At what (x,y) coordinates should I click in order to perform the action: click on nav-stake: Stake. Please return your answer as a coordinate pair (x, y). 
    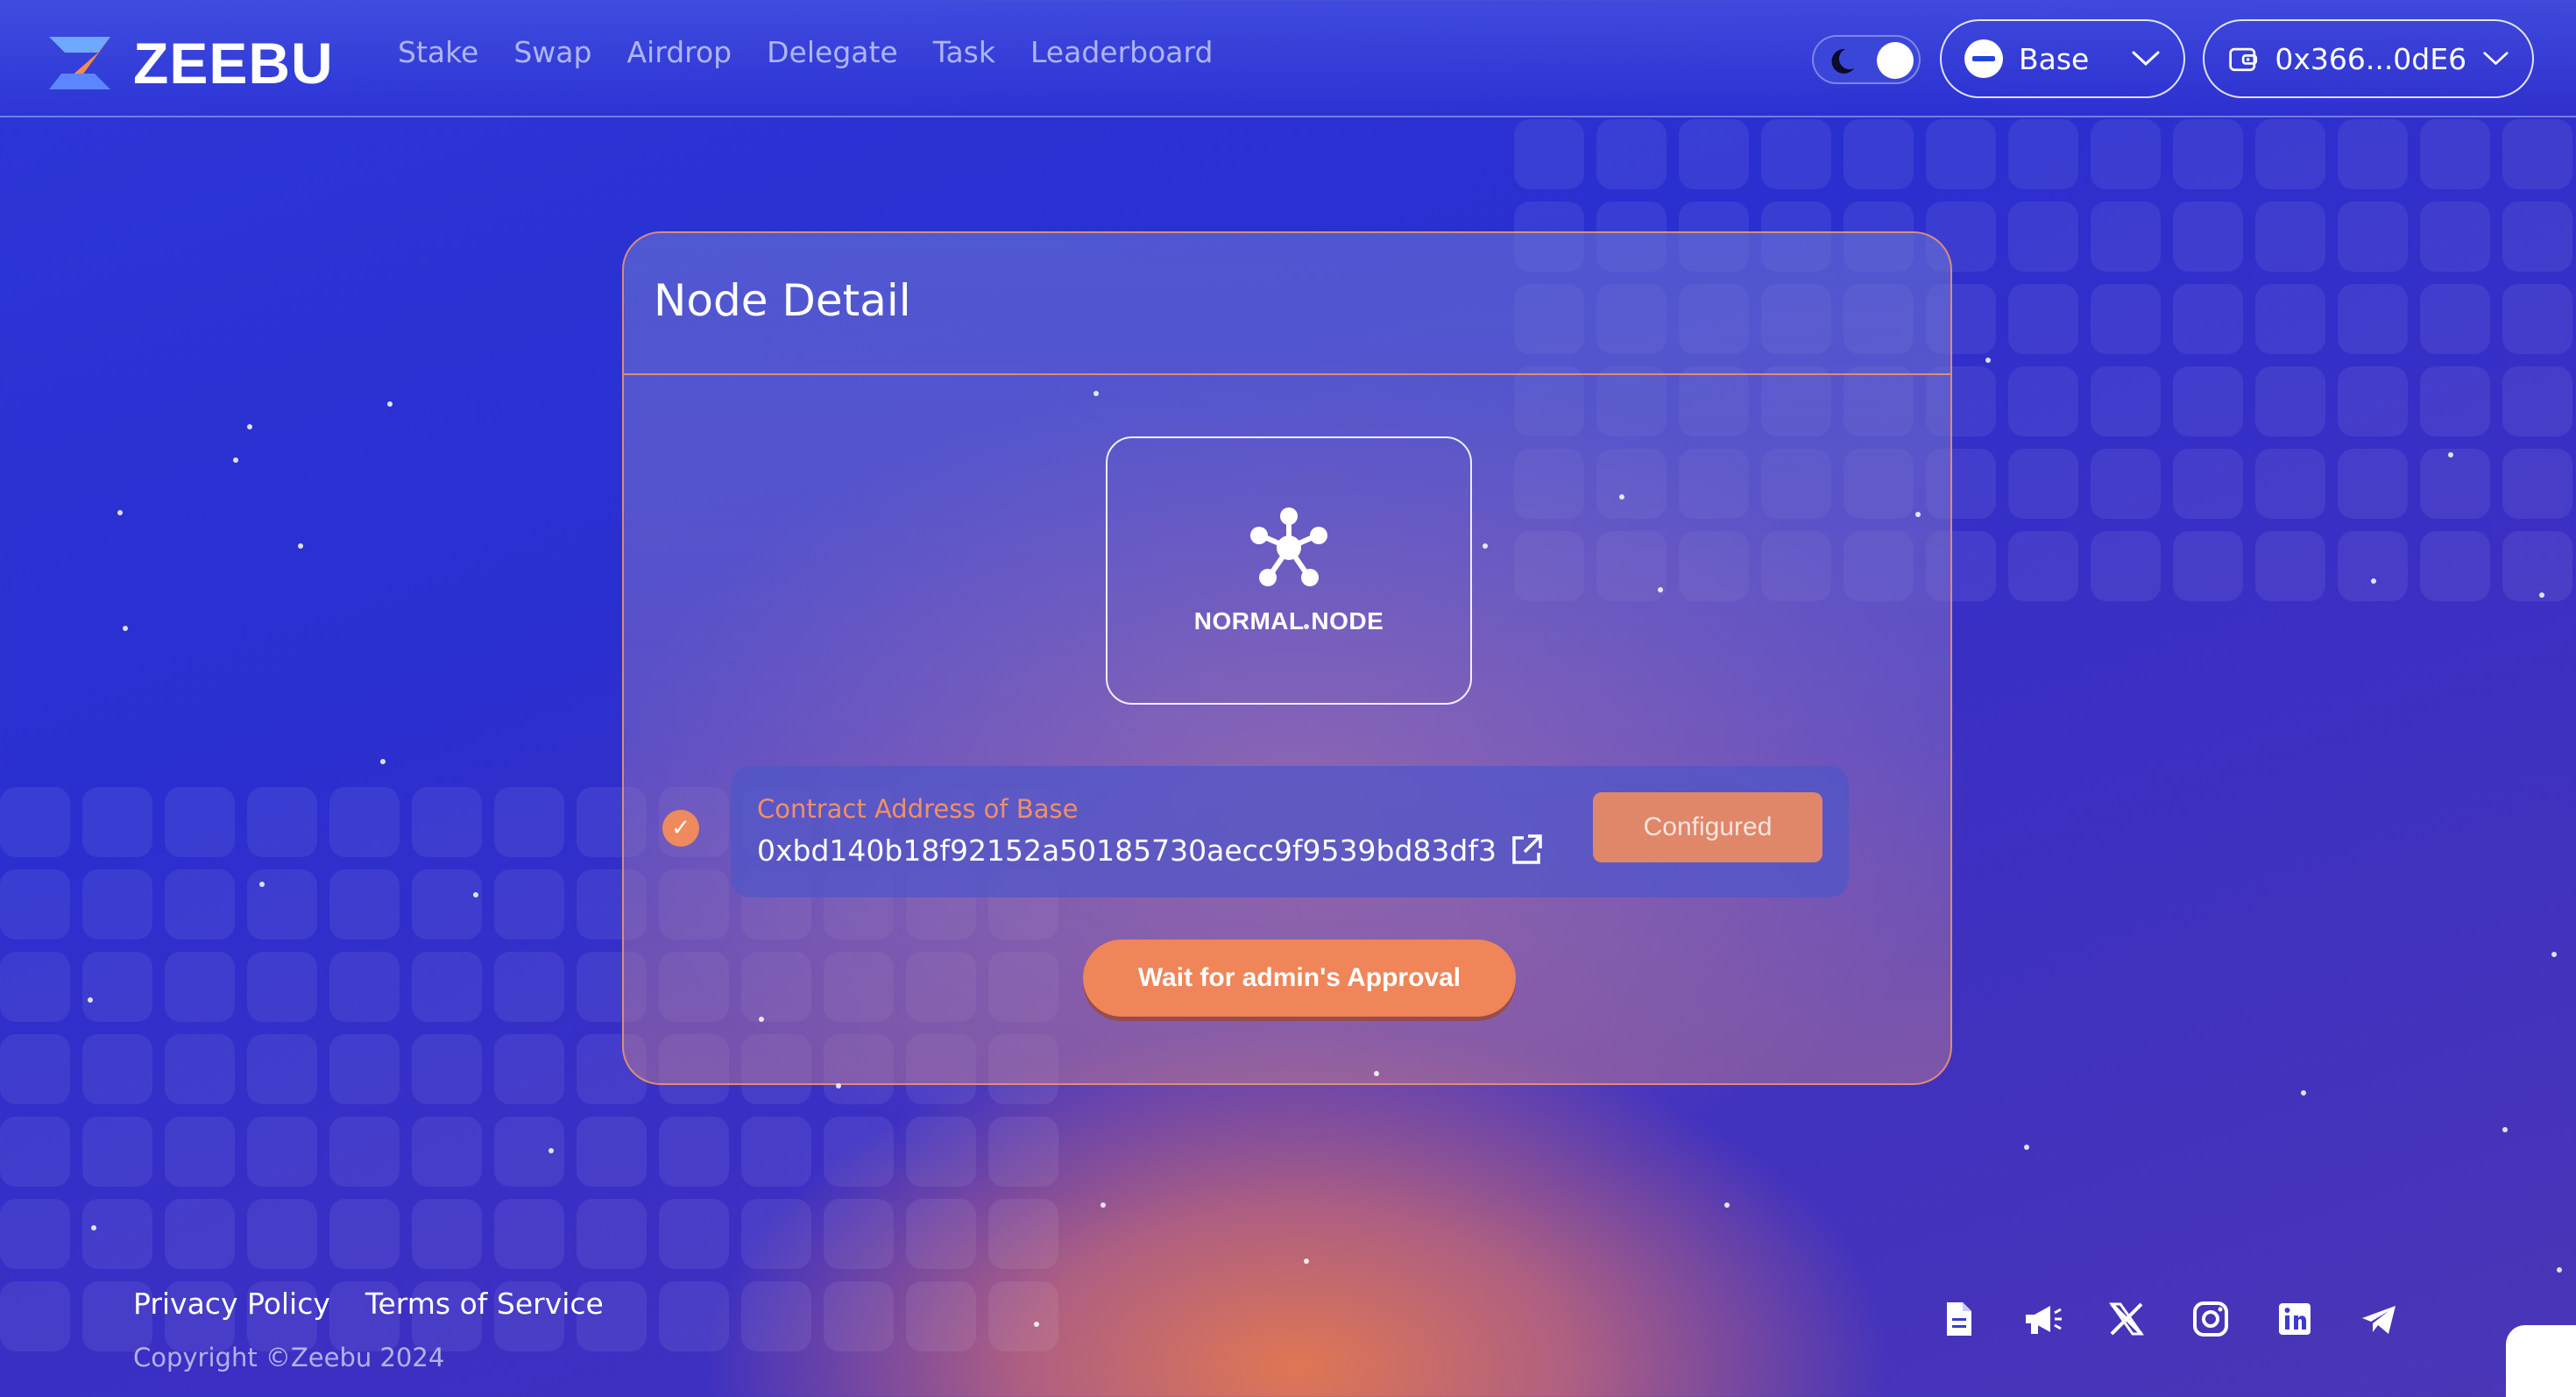
    Looking at the image, I should click on (438, 52).